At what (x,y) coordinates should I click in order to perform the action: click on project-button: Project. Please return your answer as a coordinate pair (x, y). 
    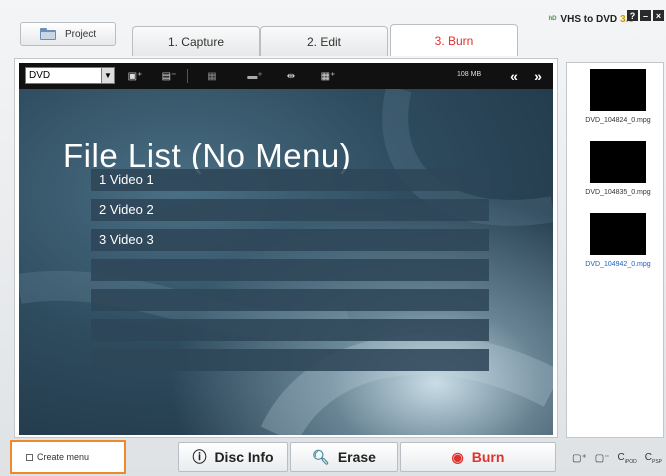
    Looking at the image, I should click on (68, 34).